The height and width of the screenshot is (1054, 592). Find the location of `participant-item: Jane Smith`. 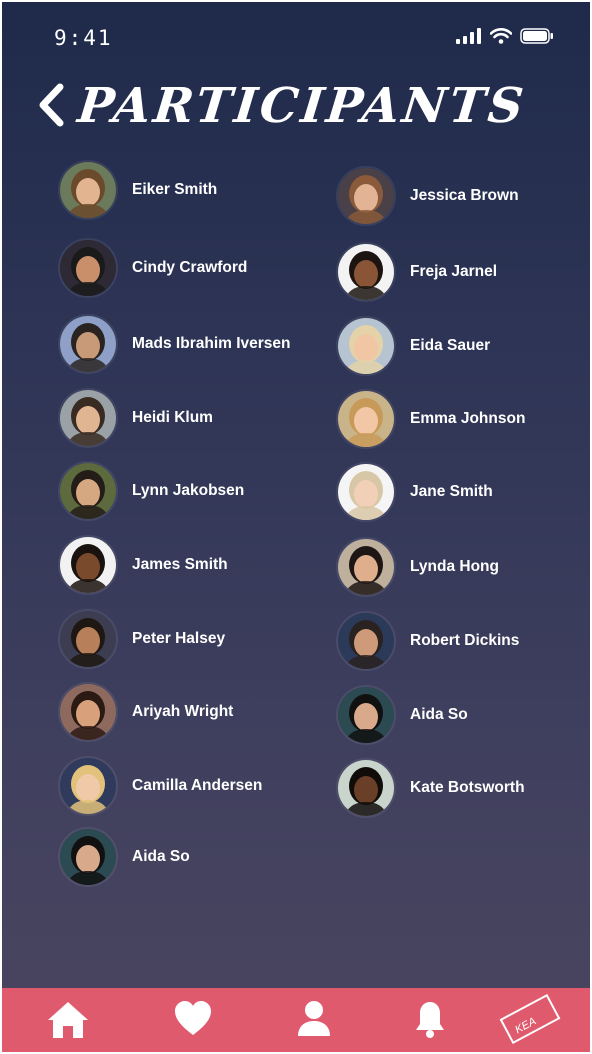

participant-item: Jane Smith is located at coordinates (414, 492).